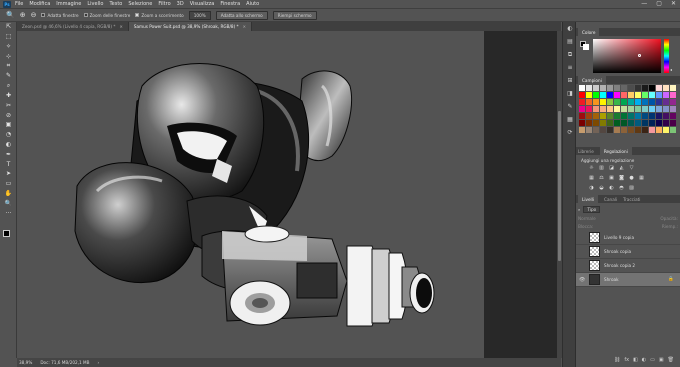 This screenshot has height=367, width=680. I want to click on black-white-icon: ▣, so click(611, 177).